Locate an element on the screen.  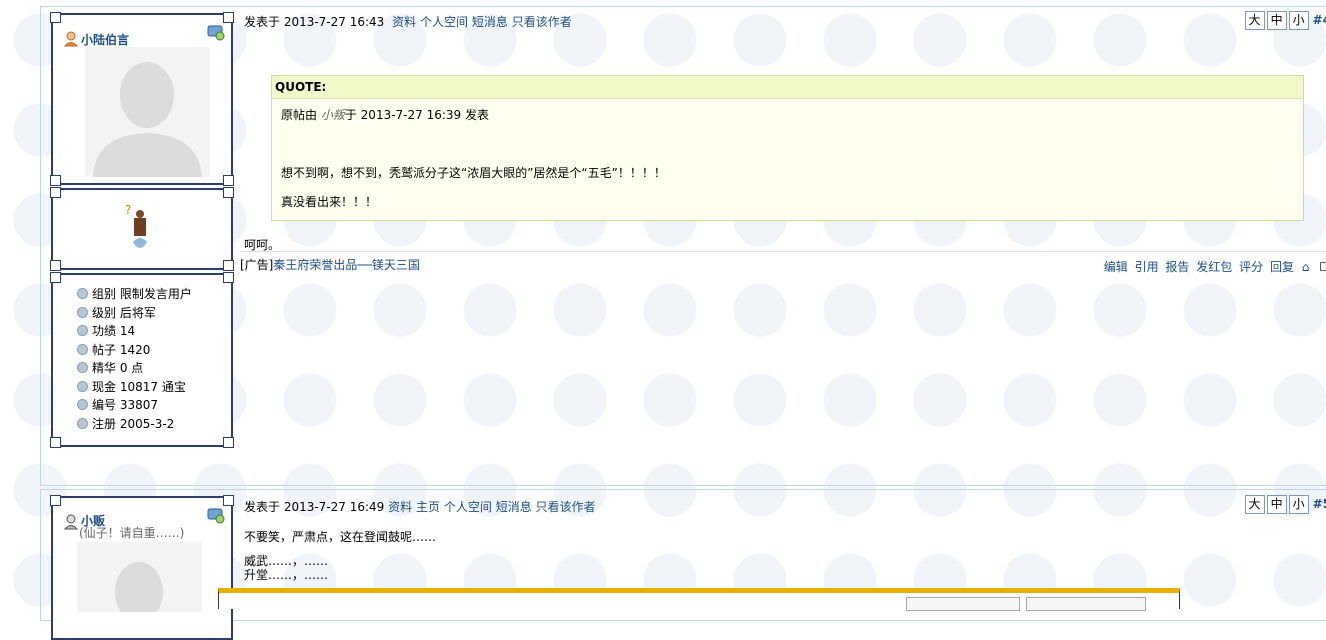
avatar-silhouette is located at coordinates (139, 592).